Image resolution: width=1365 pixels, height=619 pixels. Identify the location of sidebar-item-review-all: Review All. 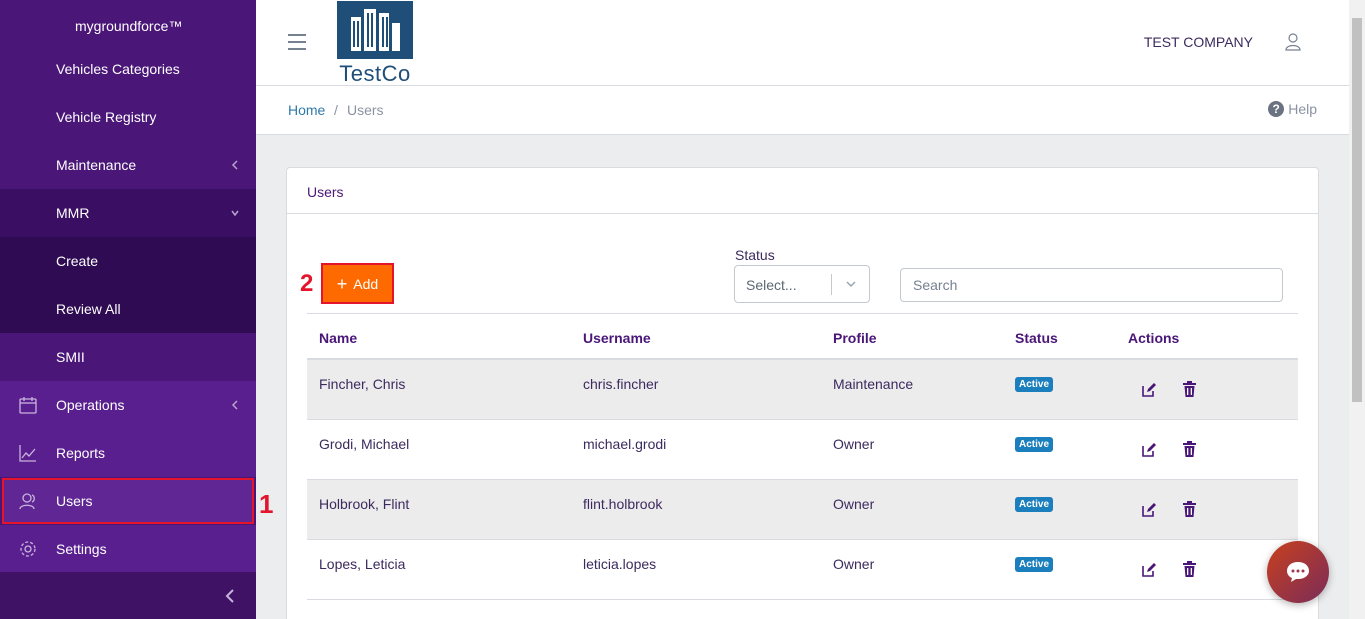
(128, 309).